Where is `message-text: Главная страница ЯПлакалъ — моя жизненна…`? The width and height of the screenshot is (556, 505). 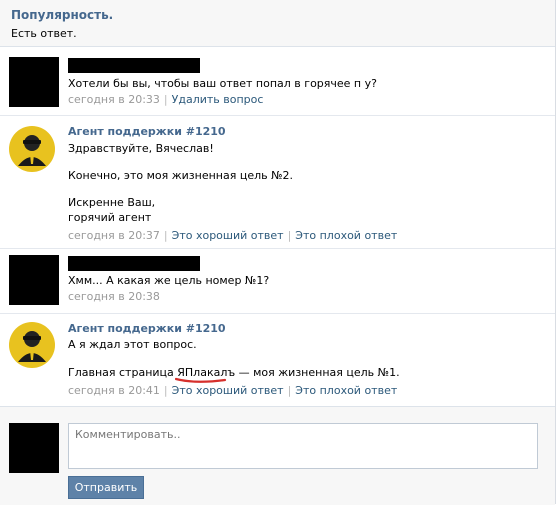
message-text: Главная страница ЯПлакалъ — моя жизненна… is located at coordinates (234, 374).